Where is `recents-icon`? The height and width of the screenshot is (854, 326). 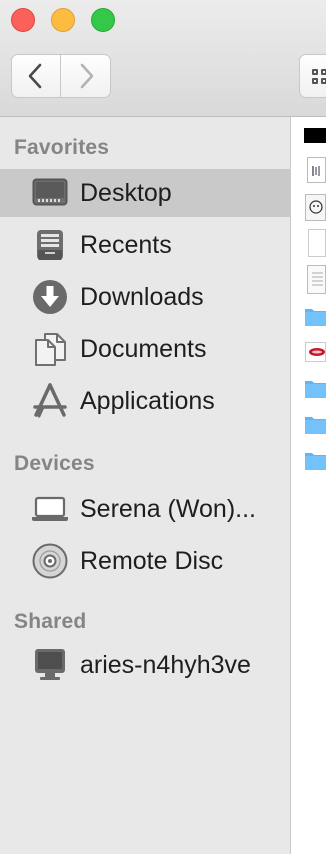 recents-icon is located at coordinates (50, 245).